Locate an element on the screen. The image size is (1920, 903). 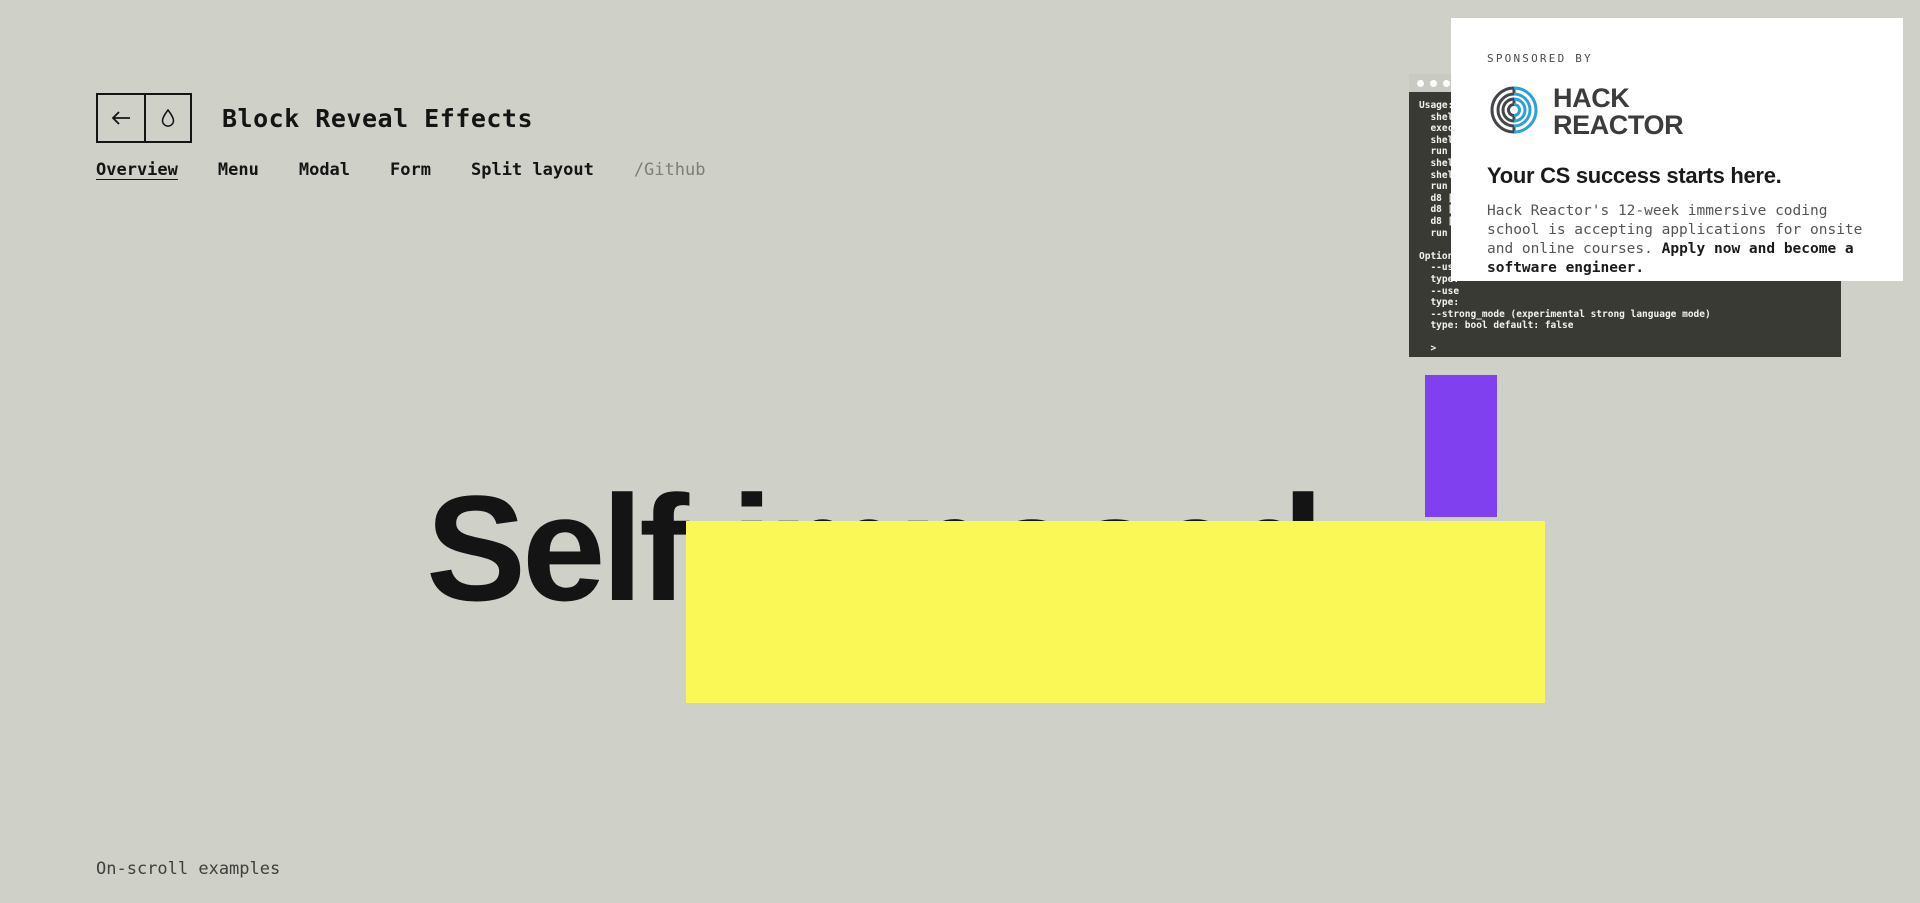
theme-toggle-button is located at coordinates (166, 118).